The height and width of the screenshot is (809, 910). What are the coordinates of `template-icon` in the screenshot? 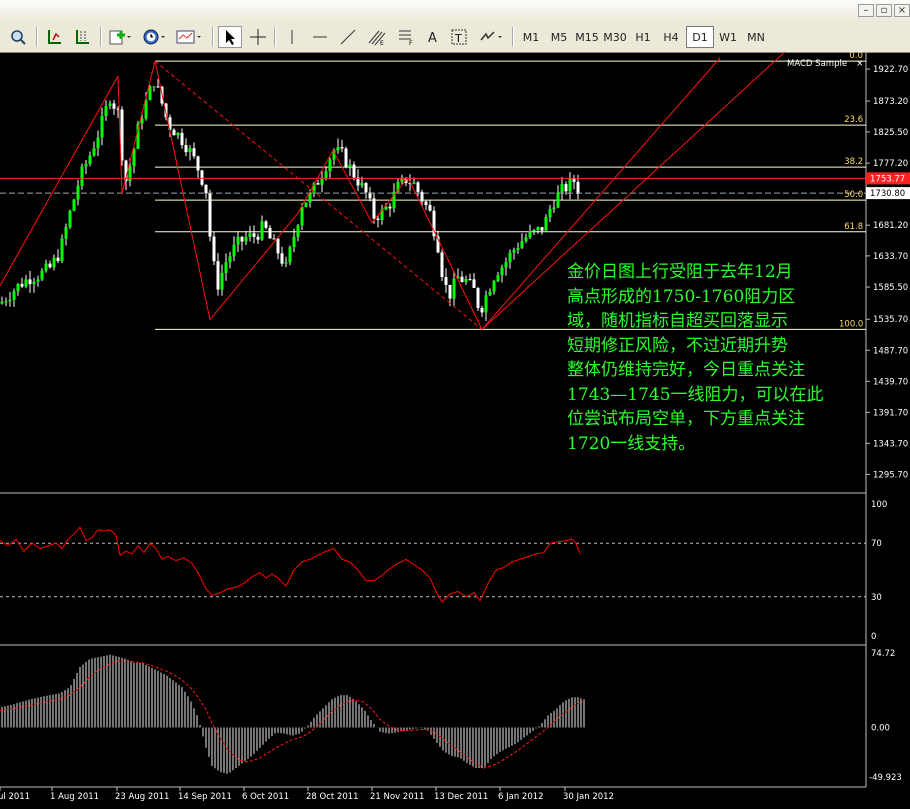 It's located at (189, 37).